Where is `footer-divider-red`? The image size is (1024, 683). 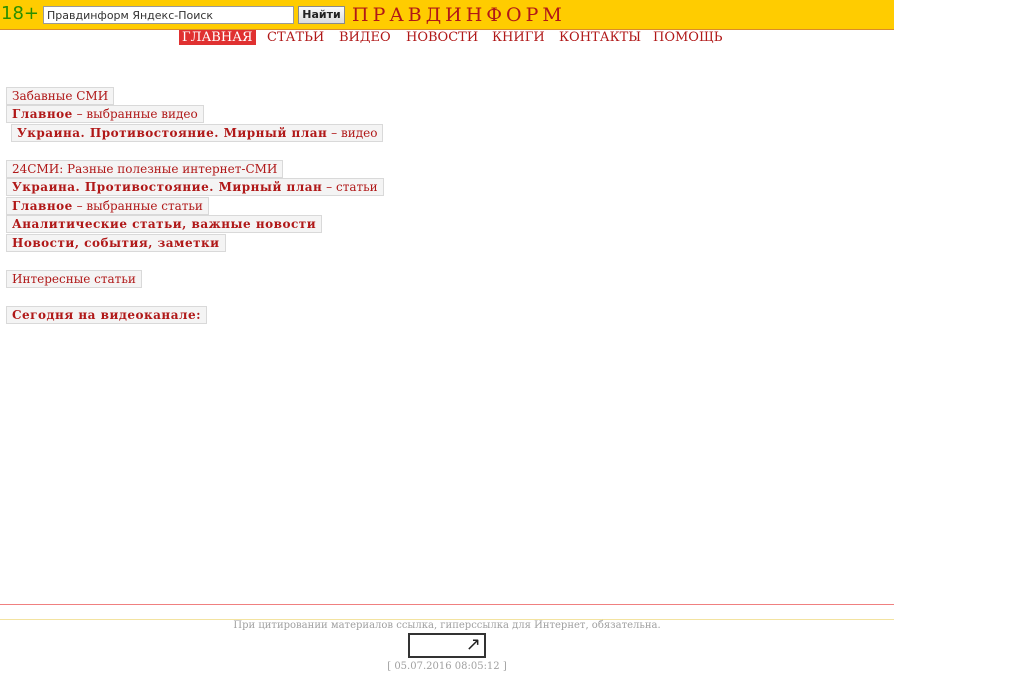 footer-divider-red is located at coordinates (447, 604).